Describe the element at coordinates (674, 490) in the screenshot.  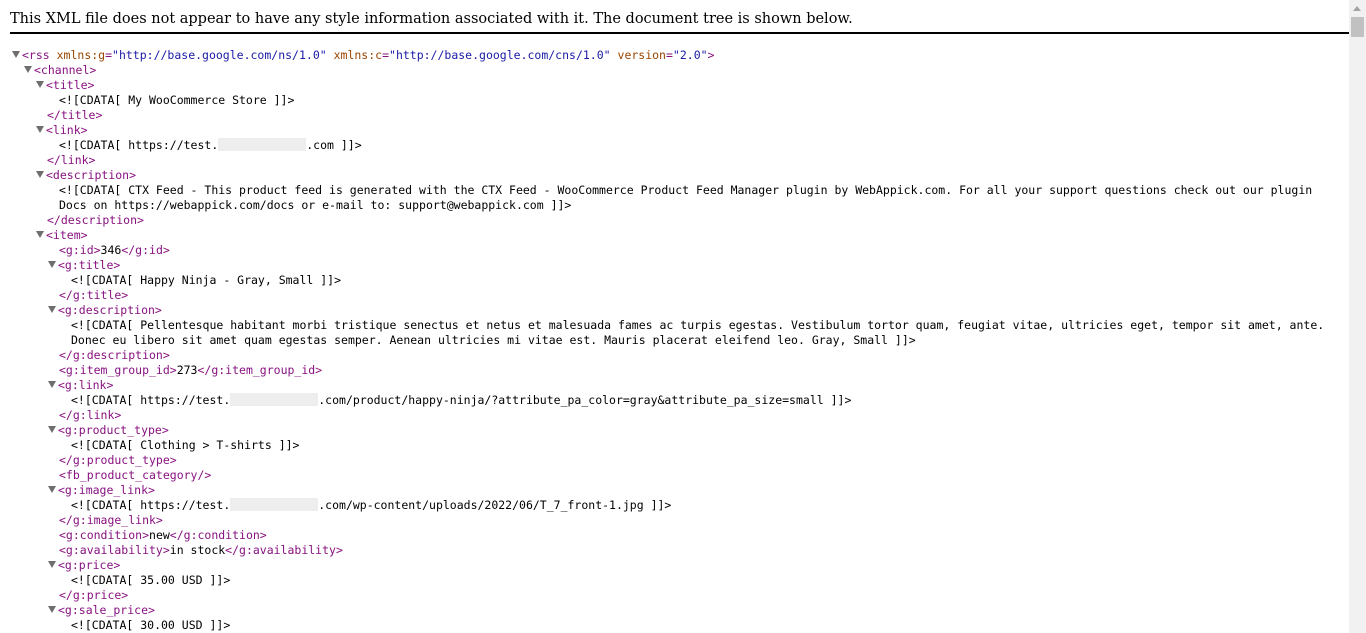
I see `tree-line-image-open: <g:image_link>` at that location.